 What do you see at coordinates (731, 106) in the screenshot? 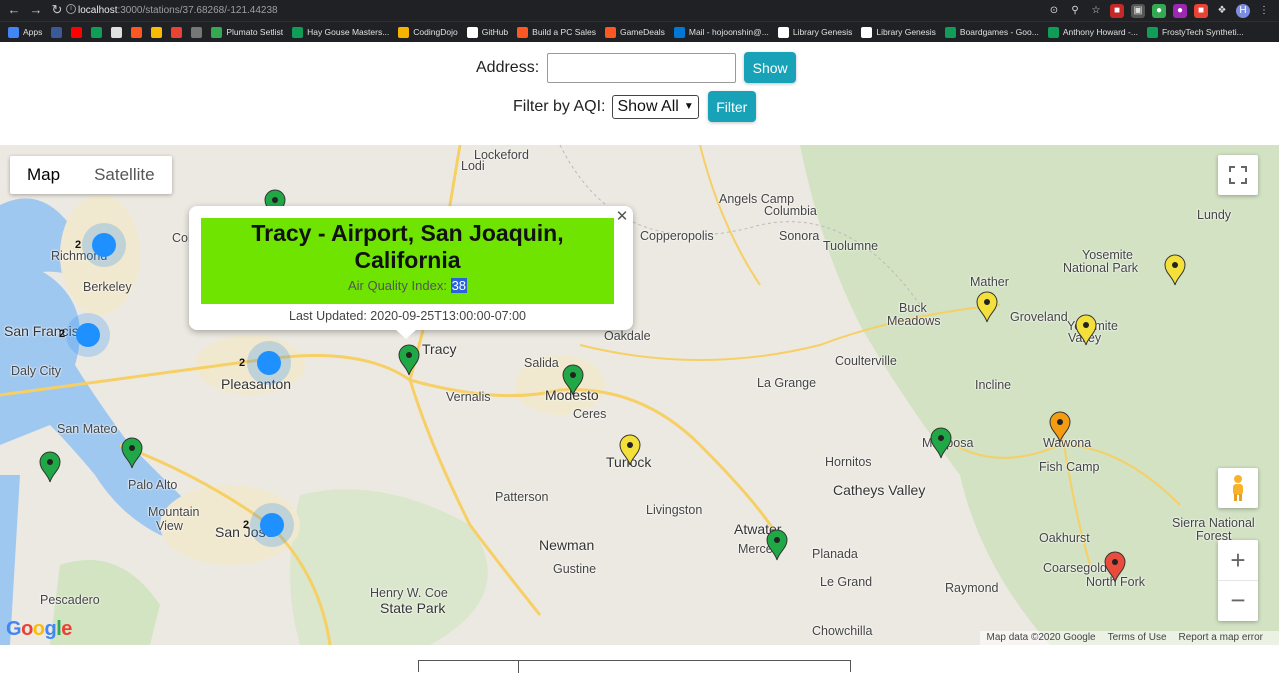
I see `filter-button: Filter` at bounding box center [731, 106].